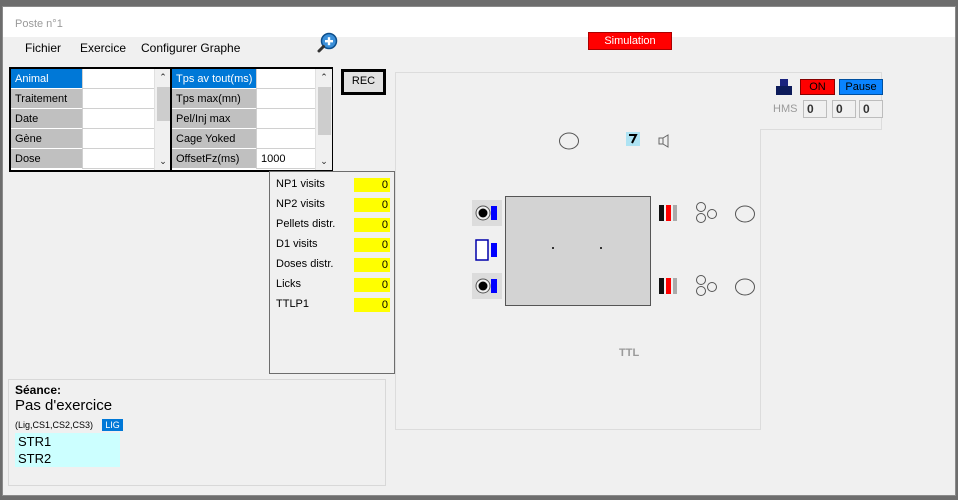  I want to click on dose-field, so click(118, 159).